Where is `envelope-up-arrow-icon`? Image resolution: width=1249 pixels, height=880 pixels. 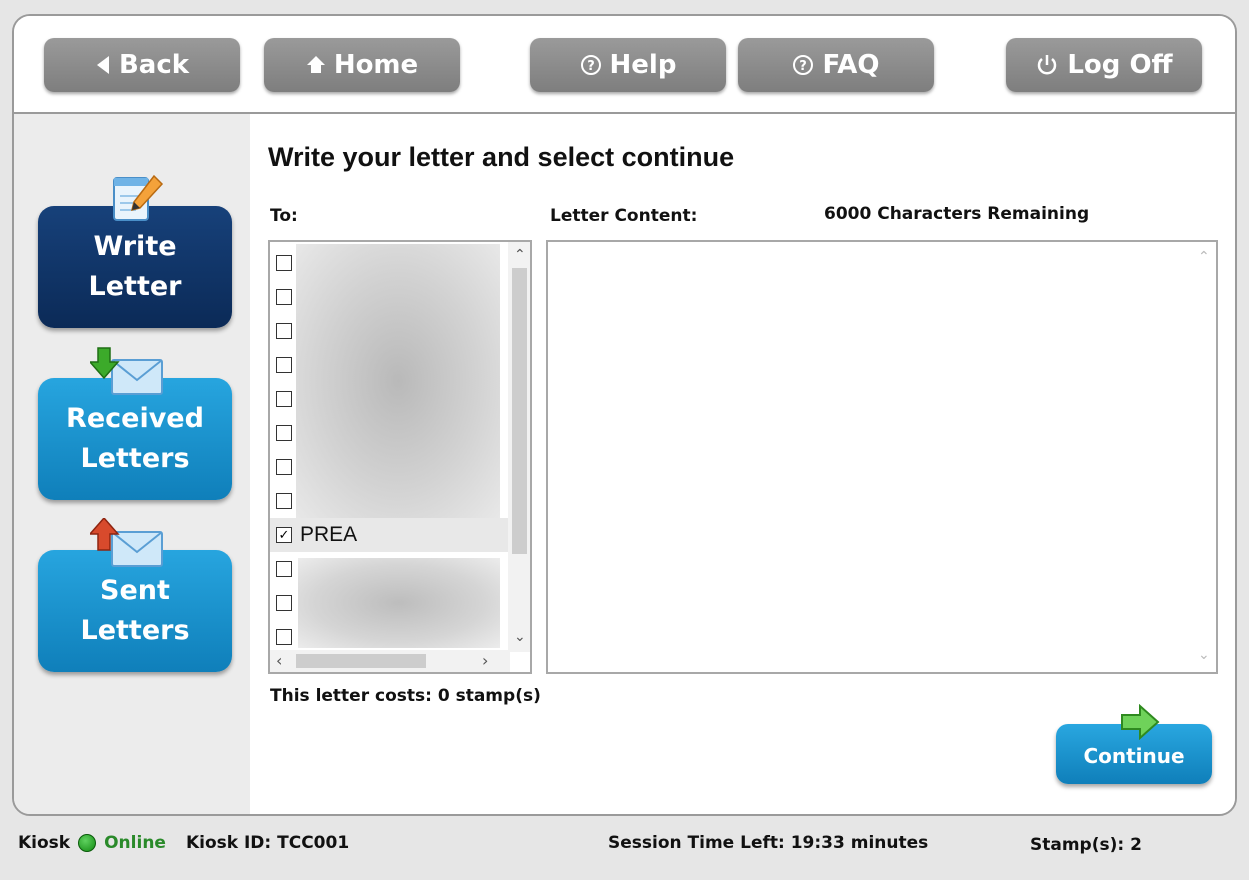 envelope-up-arrow-icon is located at coordinates (128, 547).